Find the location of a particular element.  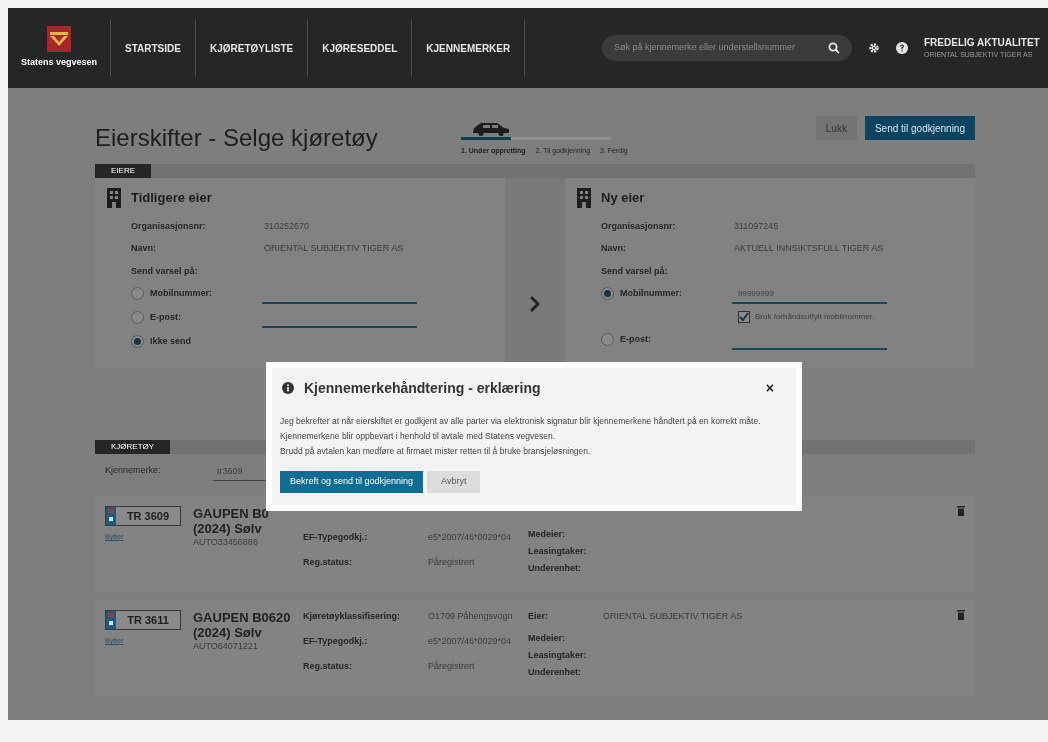

vehicle-id: AUTO64071221 is located at coordinates (226, 646).